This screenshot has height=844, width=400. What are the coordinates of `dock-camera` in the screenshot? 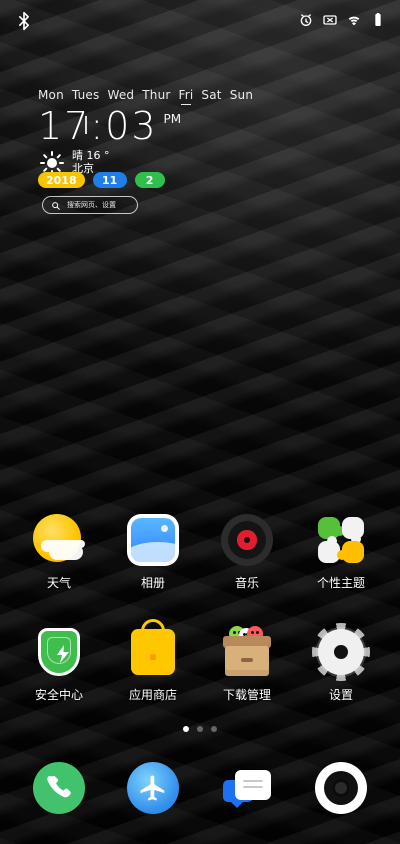 It's located at (341, 788).